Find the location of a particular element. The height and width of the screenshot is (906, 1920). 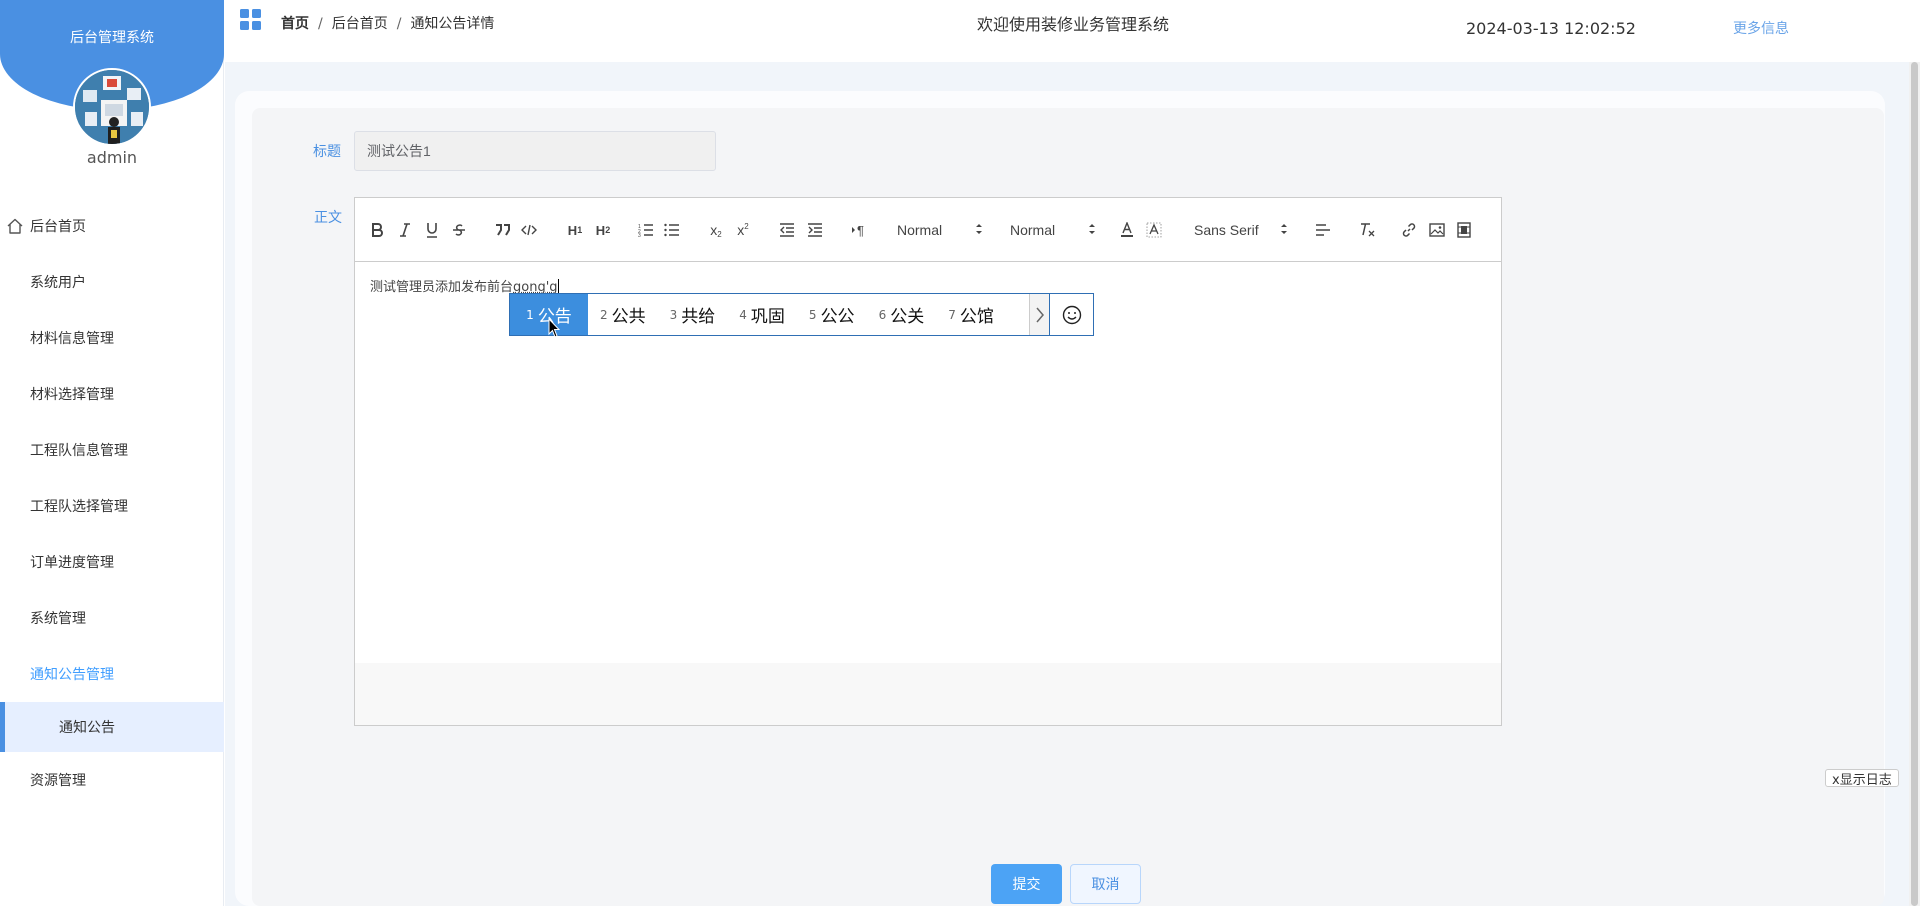

sidebar-item-material-select: 材料选择管理 is located at coordinates (112, 394).